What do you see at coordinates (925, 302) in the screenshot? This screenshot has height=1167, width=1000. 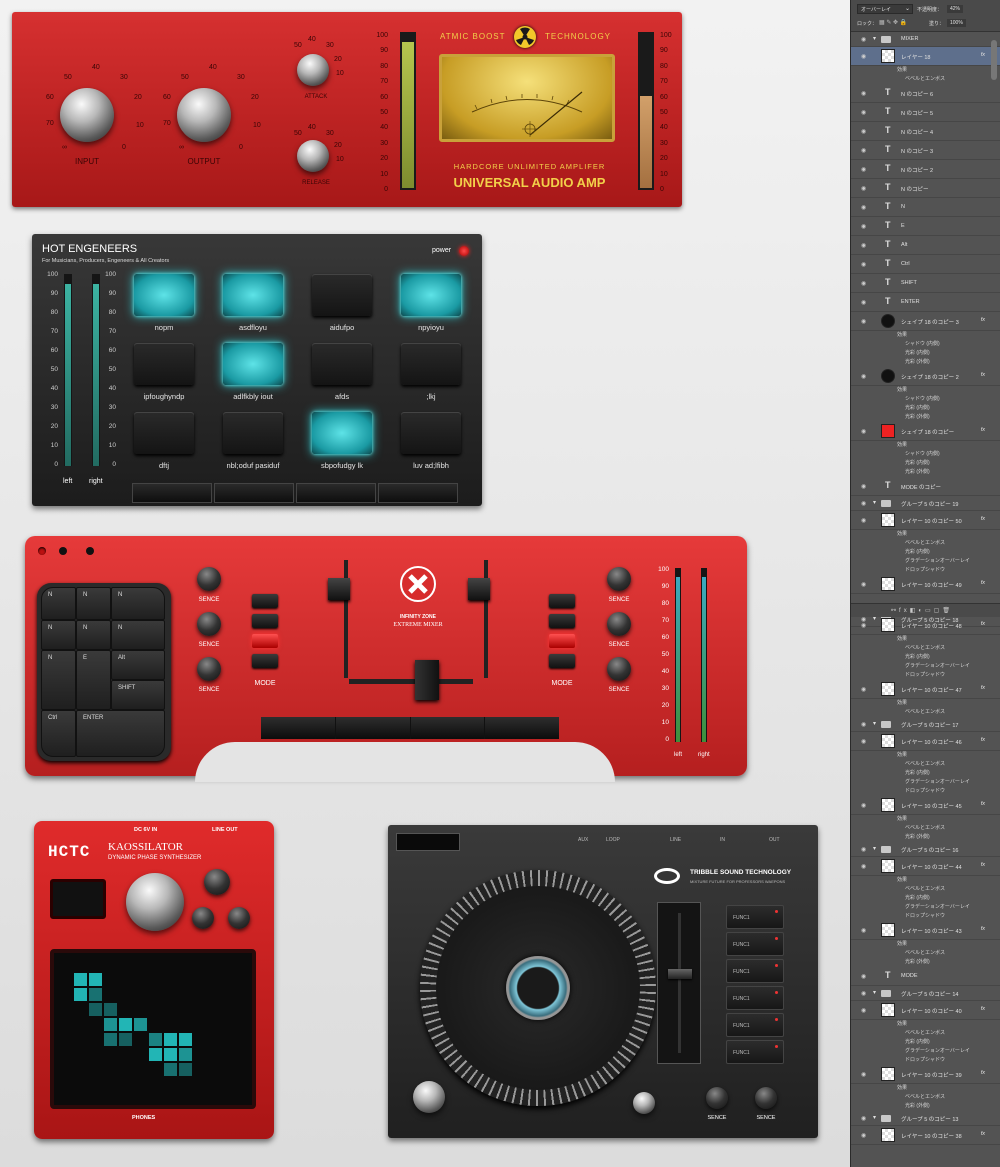 I see `layer-row: ◉ T ENTER` at bounding box center [925, 302].